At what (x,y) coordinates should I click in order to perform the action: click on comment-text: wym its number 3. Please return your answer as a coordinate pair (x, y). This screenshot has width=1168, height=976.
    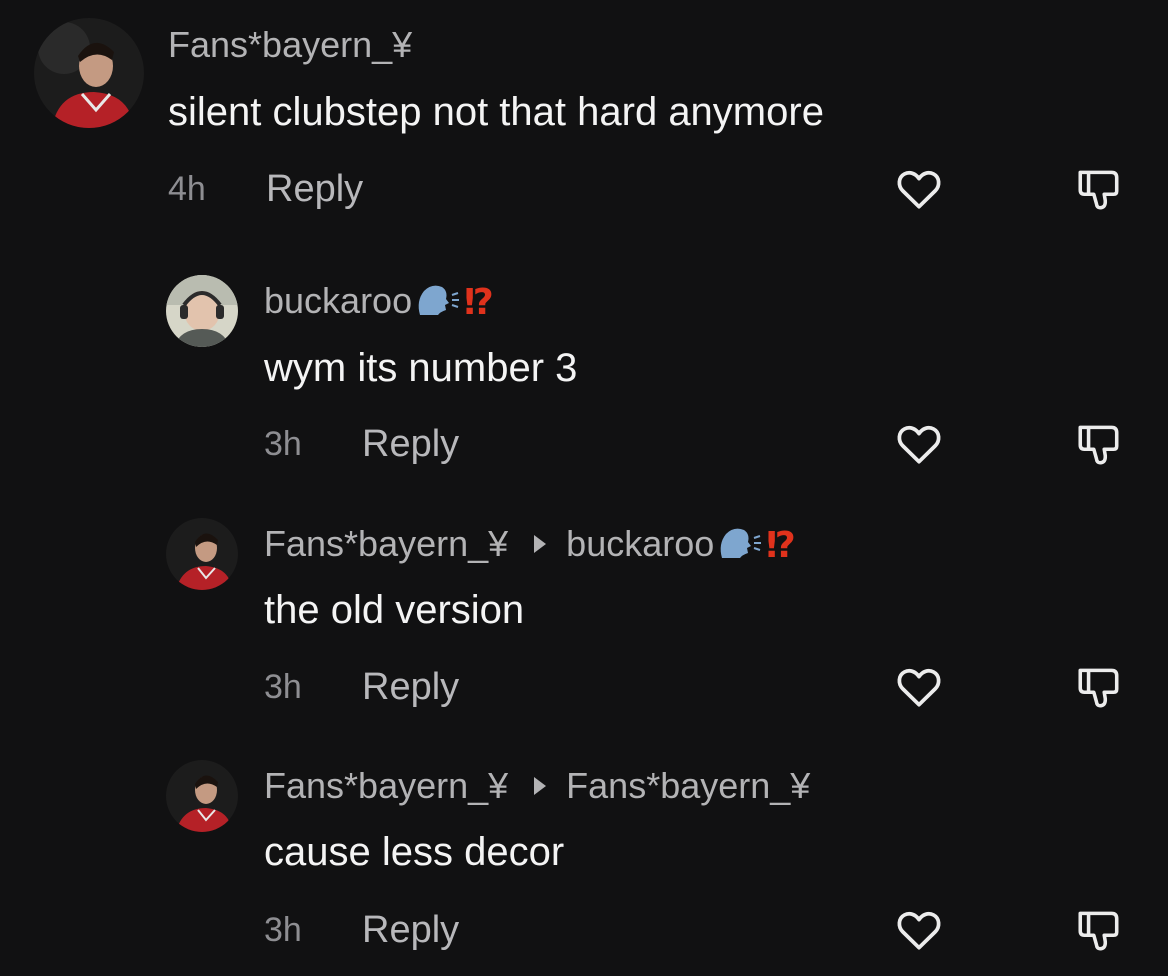
    Looking at the image, I should click on (421, 368).